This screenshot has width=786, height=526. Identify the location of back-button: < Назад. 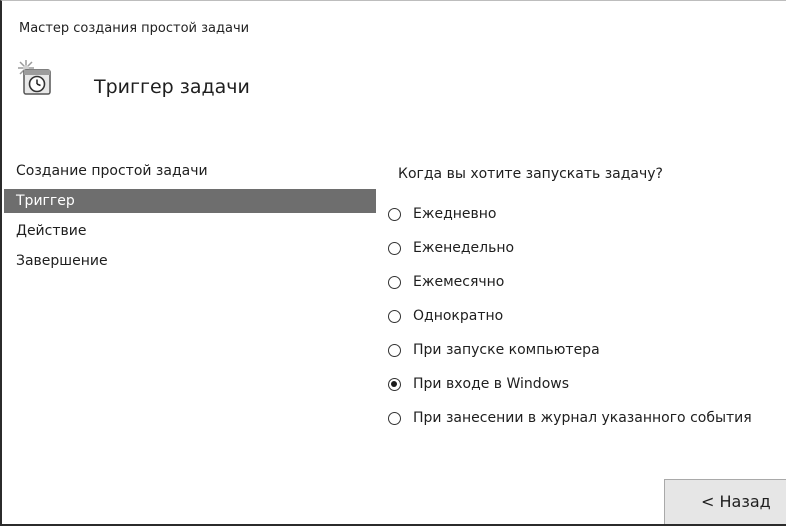
(725, 501).